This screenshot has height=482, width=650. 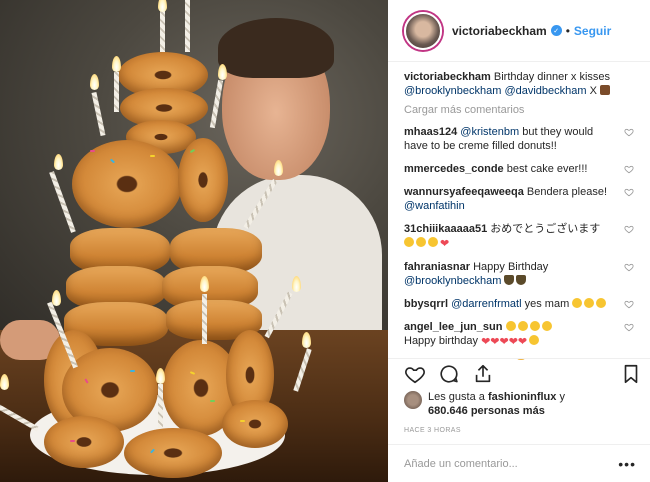 I want to click on comment-username: 31chiiikaaaaa51, so click(x=445, y=229).